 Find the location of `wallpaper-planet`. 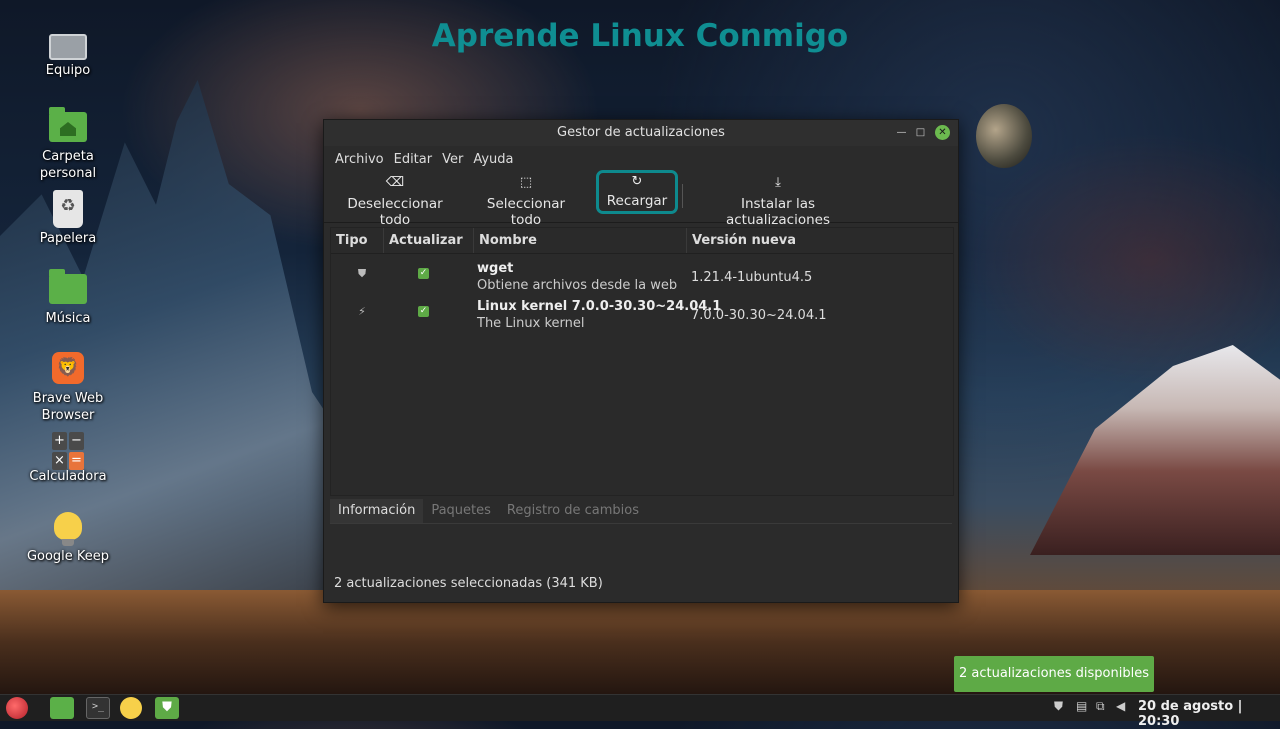

wallpaper-planet is located at coordinates (1004, 136).